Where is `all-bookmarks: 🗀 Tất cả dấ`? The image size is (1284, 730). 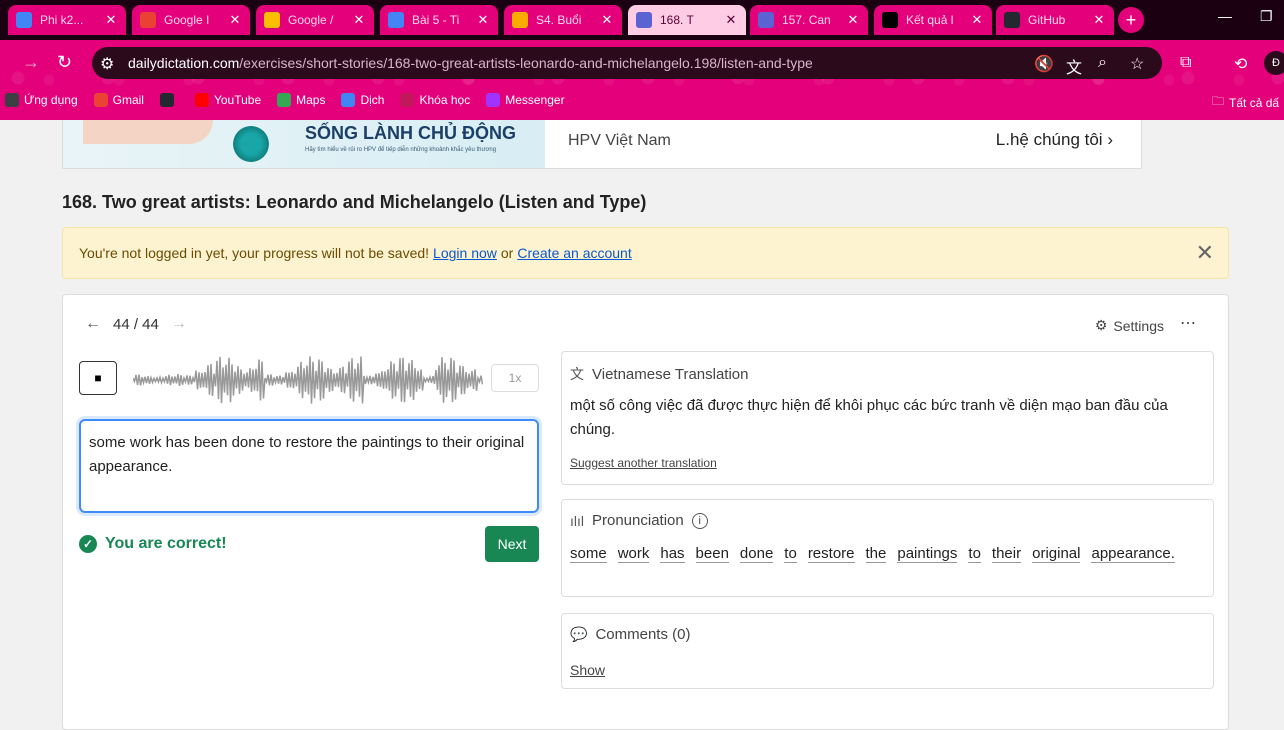 all-bookmarks: 🗀 Tất cả dấ is located at coordinates (1245, 102).